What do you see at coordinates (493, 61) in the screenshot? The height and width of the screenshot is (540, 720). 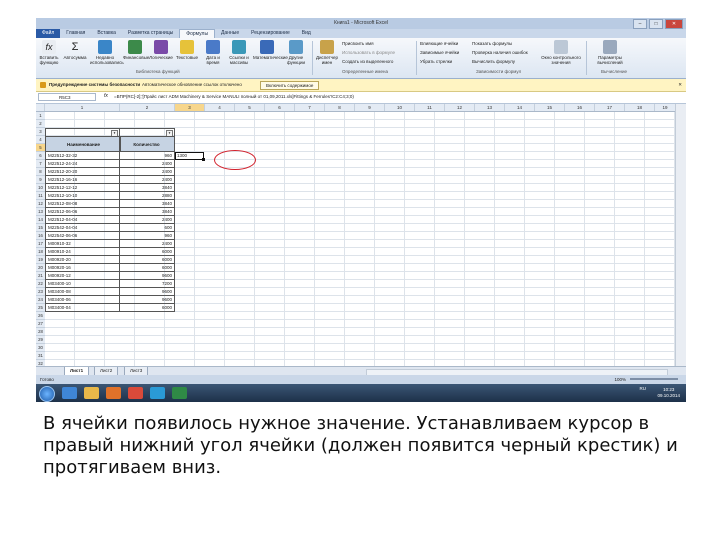 I see `evaluate-formula-button: Вычислить формулу` at bounding box center [493, 61].